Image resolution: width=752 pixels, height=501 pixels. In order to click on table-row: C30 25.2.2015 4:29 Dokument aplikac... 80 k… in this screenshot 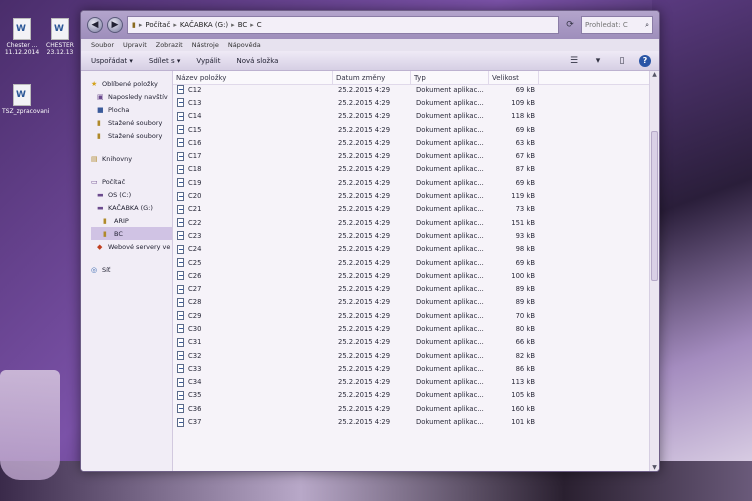, I will do `click(410, 328)`.